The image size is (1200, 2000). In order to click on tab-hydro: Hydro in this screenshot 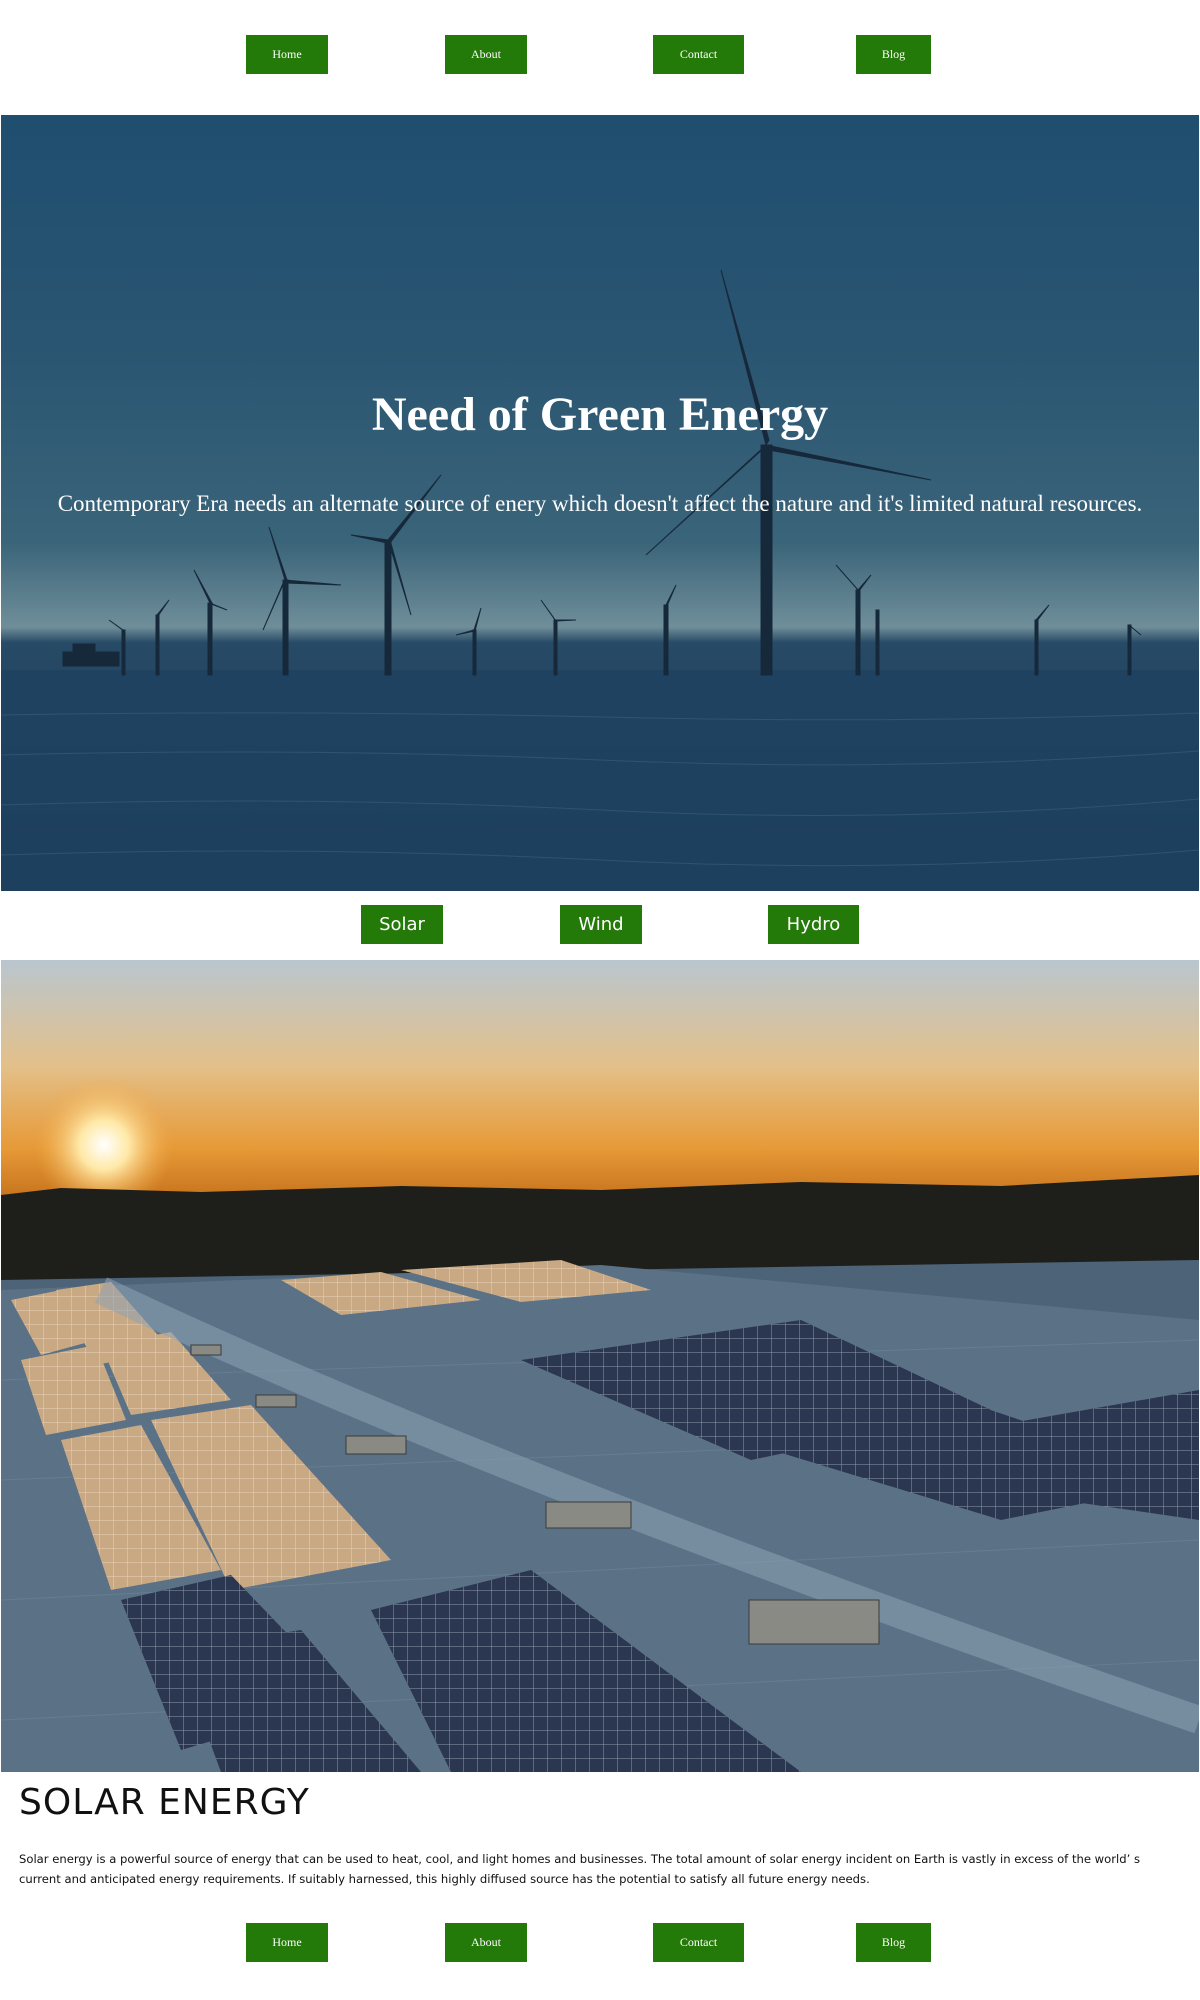, I will do `click(813, 924)`.